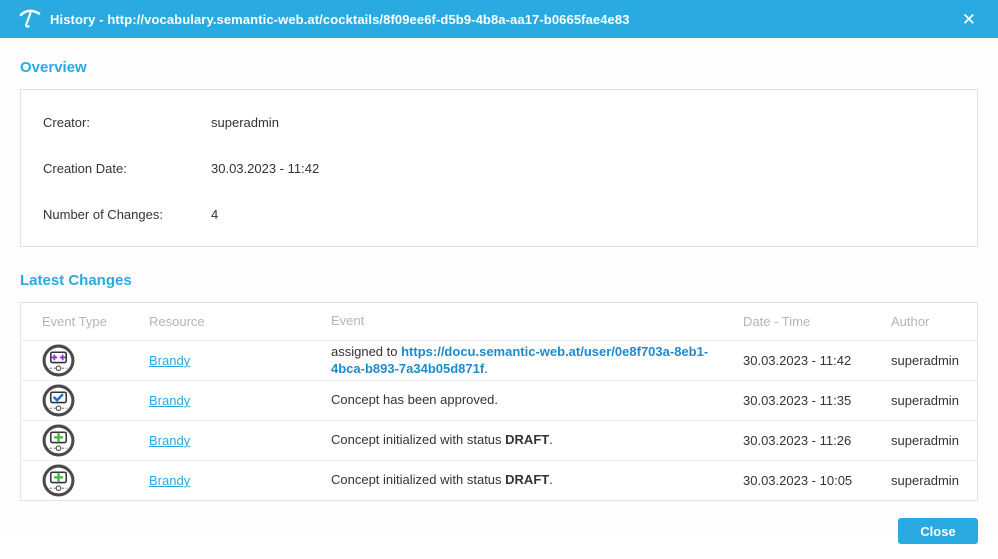 Image resolution: width=998 pixels, height=559 pixels. Describe the element at coordinates (797, 360) in the screenshot. I see `date-time-cell: 30.03.2023 - 11:42` at that location.